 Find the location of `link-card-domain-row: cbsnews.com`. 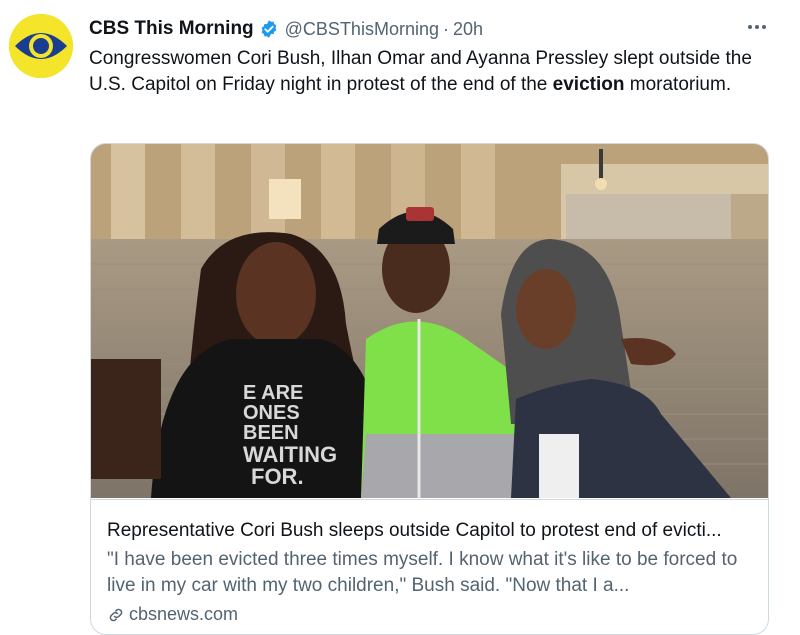

link-card-domain-row: cbsnews.com is located at coordinates (172, 614).